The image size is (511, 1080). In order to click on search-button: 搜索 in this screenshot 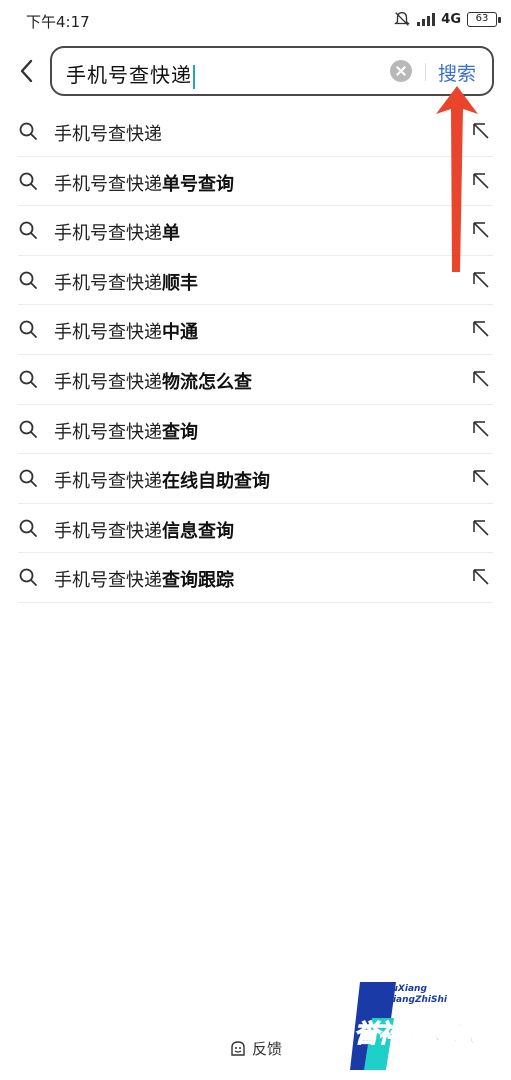, I will do `click(457, 72)`.